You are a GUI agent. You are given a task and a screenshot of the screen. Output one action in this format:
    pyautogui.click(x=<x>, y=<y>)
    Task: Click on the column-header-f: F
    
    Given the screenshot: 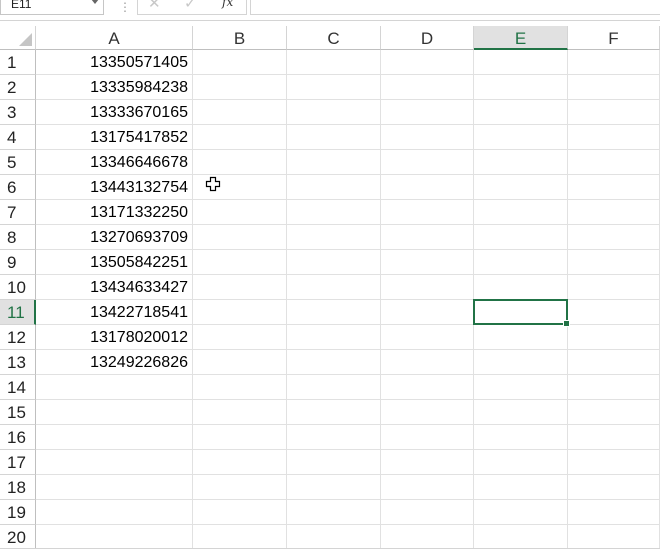 What is the action you would take?
    pyautogui.click(x=614, y=38)
    